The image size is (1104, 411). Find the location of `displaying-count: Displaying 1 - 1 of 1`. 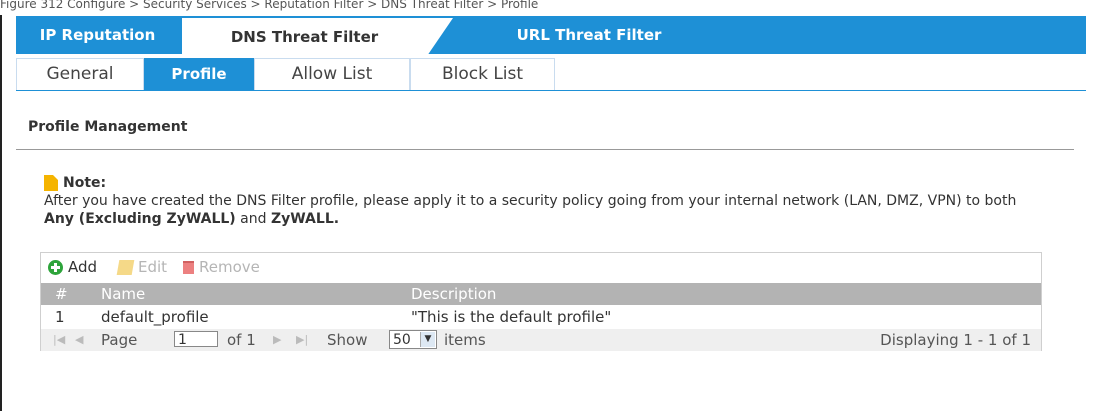

displaying-count: Displaying 1 - 1 of 1 is located at coordinates (955, 340).